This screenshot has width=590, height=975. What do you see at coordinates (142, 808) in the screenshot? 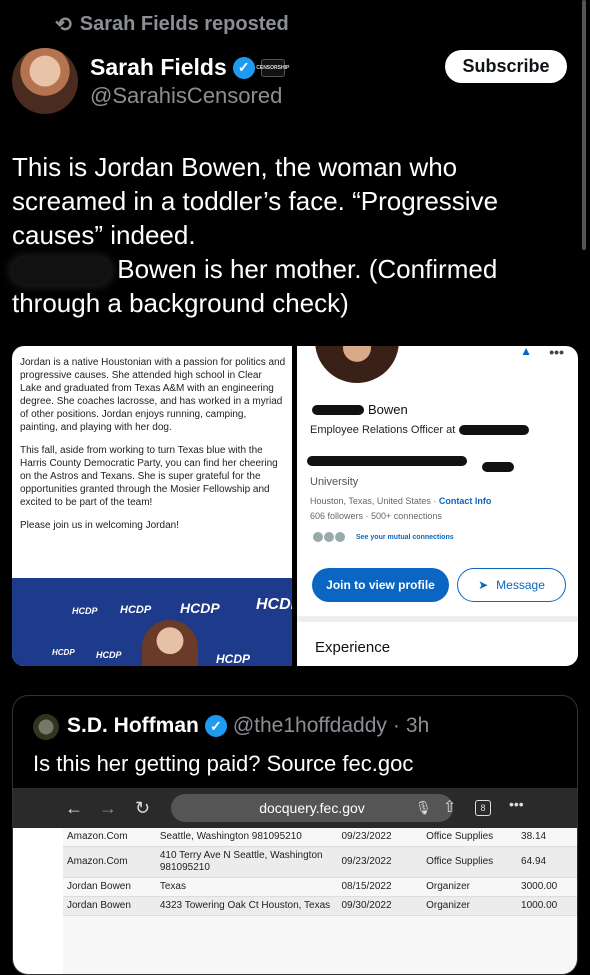
I see `reload-icon: ↻` at bounding box center [142, 808].